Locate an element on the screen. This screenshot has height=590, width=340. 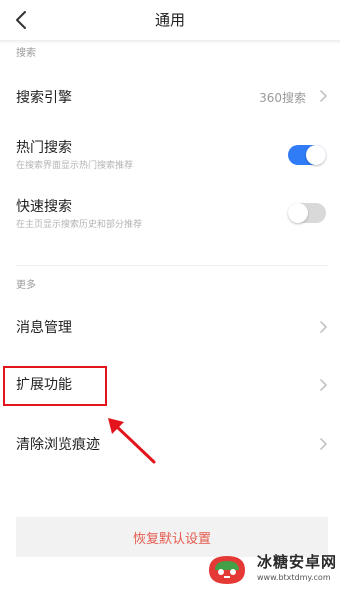
section-label-more: 更多 is located at coordinates (26, 285).